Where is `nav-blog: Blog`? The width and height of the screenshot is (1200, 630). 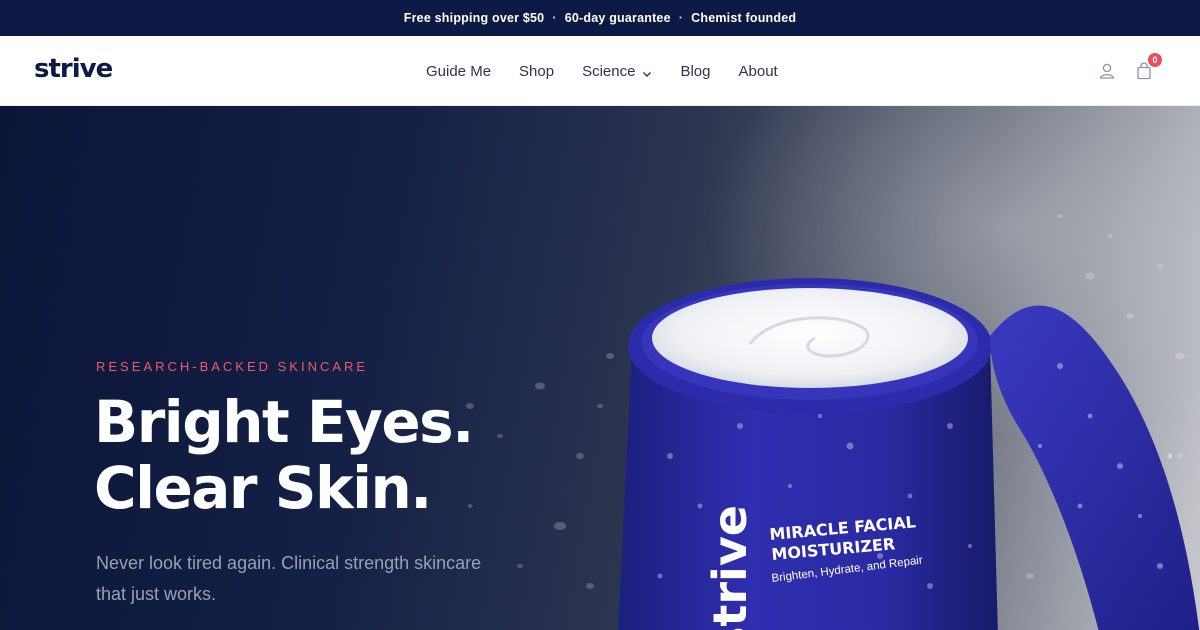 nav-blog: Blog is located at coordinates (695, 71).